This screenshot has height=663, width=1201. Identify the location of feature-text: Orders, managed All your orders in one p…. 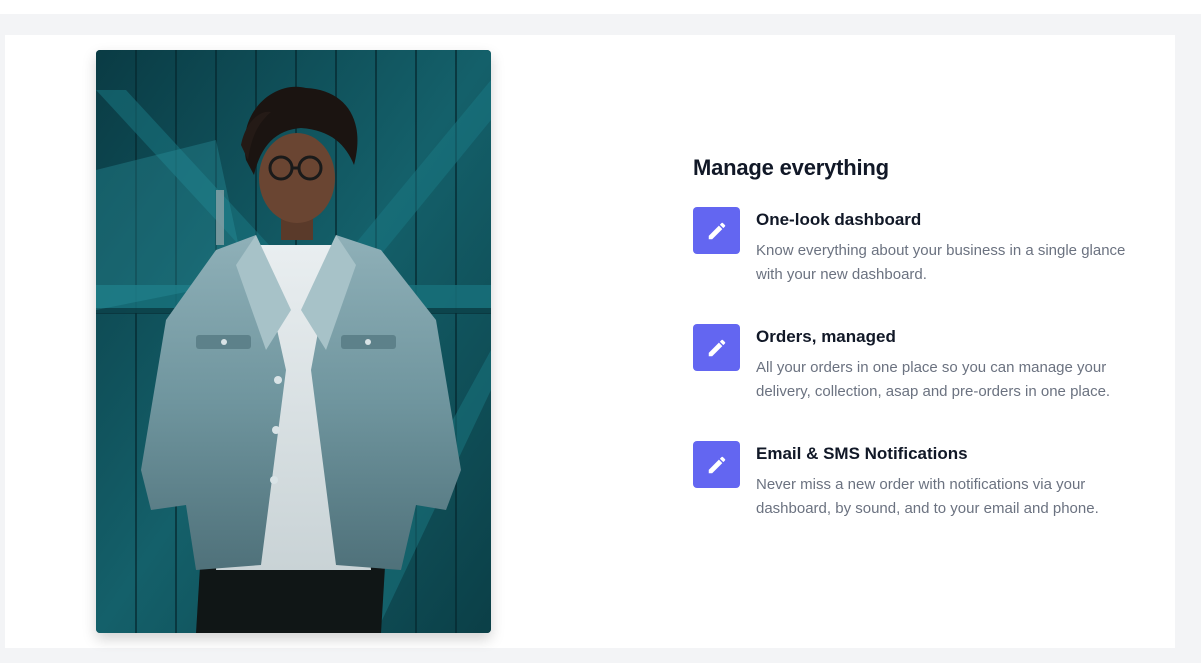
(953, 365).